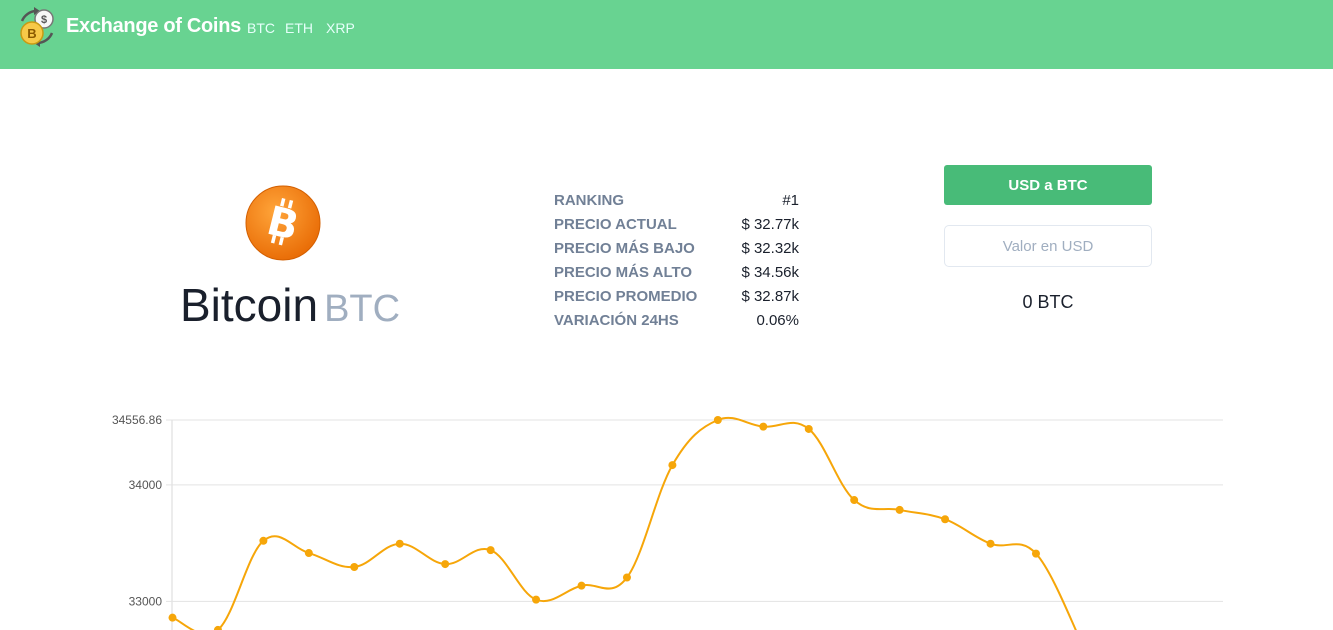  Describe the element at coordinates (676, 202) in the screenshot. I see `stat-row-ranking: RANKING #1` at that location.